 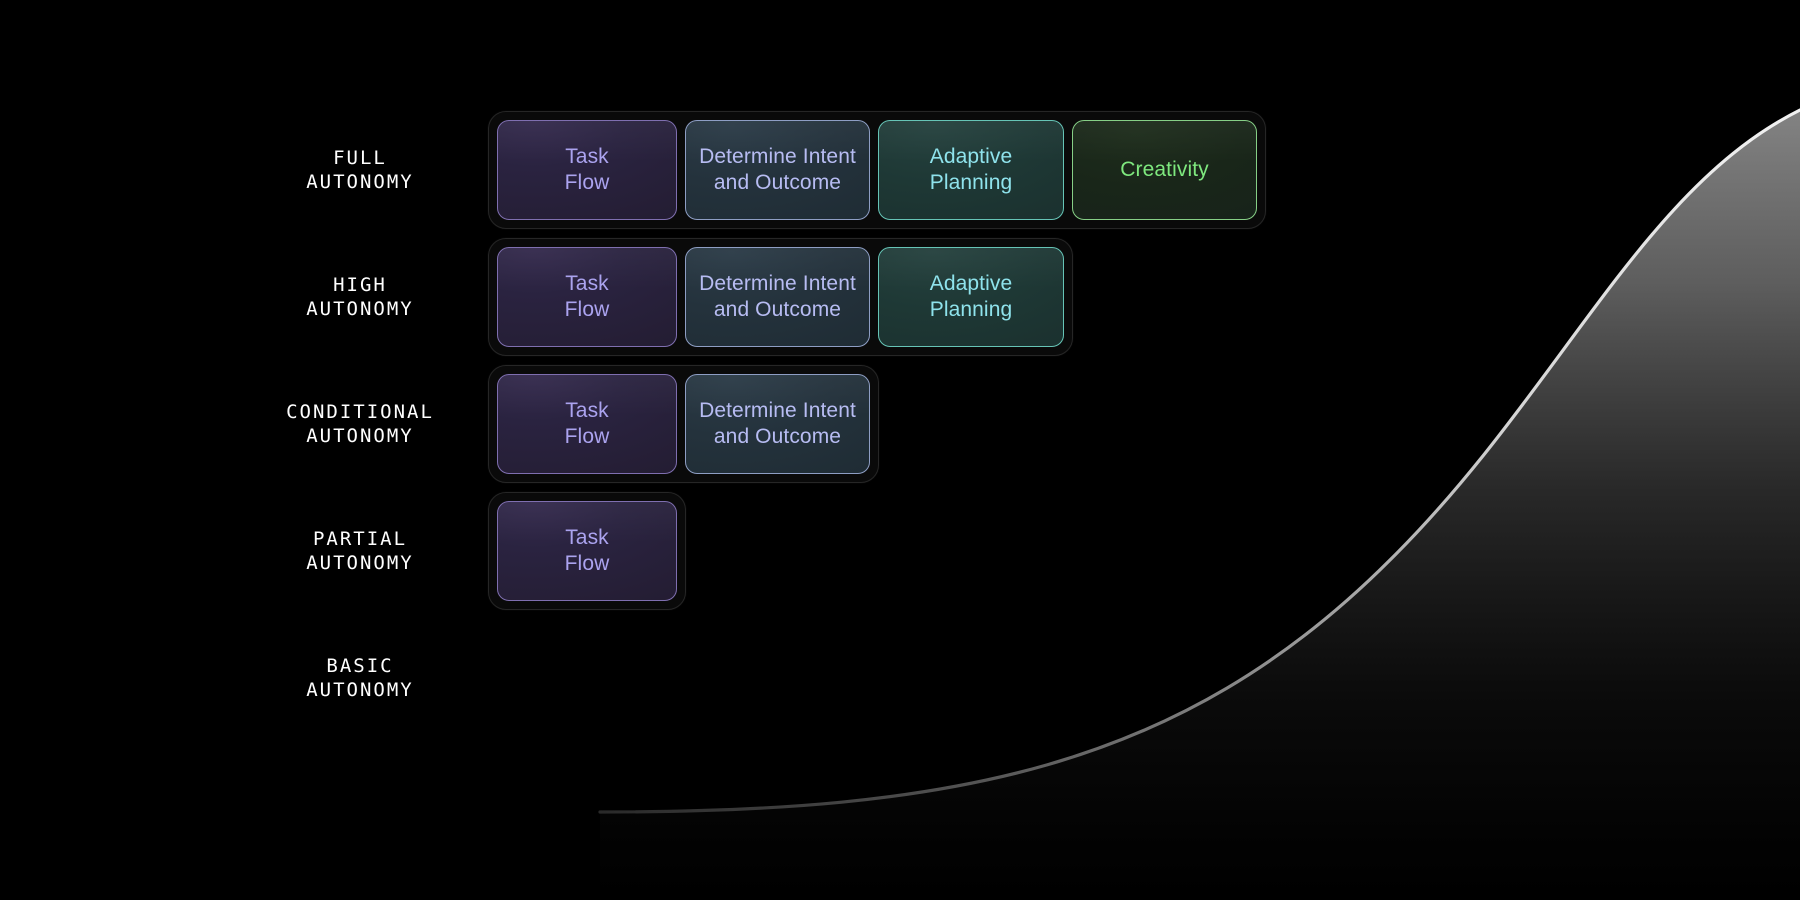 I want to click on row-label-full-autonomy: FULL AUTONOMY, so click(x=360, y=170).